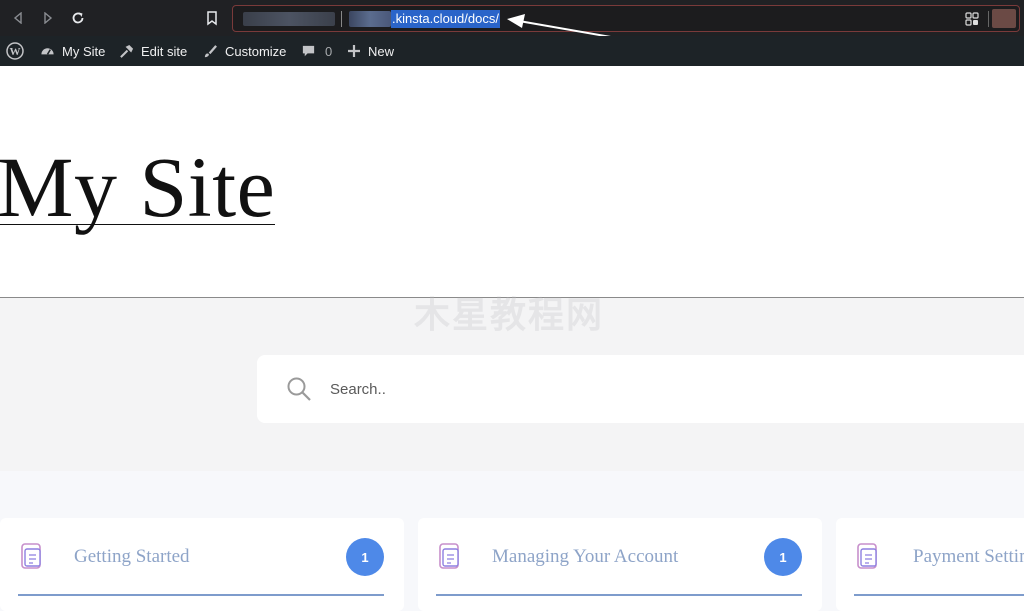 Image resolution: width=1024 pixels, height=611 pixels. I want to click on bookmark-button, so click(212, 18).